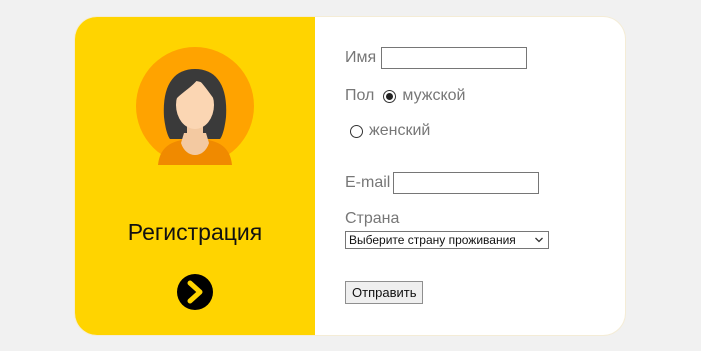 Image resolution: width=701 pixels, height=351 pixels. What do you see at coordinates (195, 106) in the screenshot?
I see `user-avatar-female-icon` at bounding box center [195, 106].